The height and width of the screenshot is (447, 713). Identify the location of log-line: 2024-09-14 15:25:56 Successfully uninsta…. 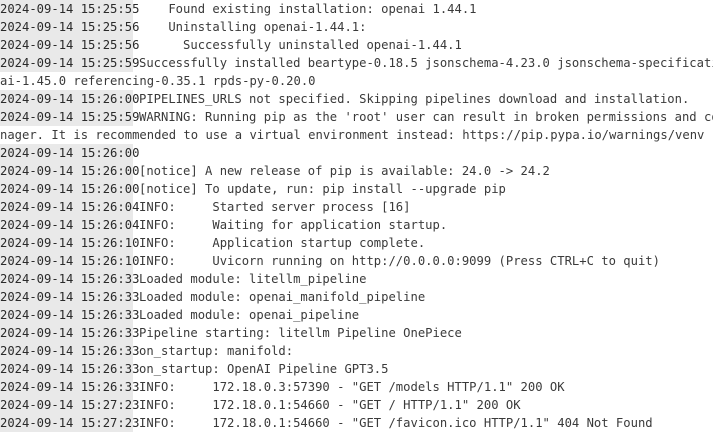
(356, 45).